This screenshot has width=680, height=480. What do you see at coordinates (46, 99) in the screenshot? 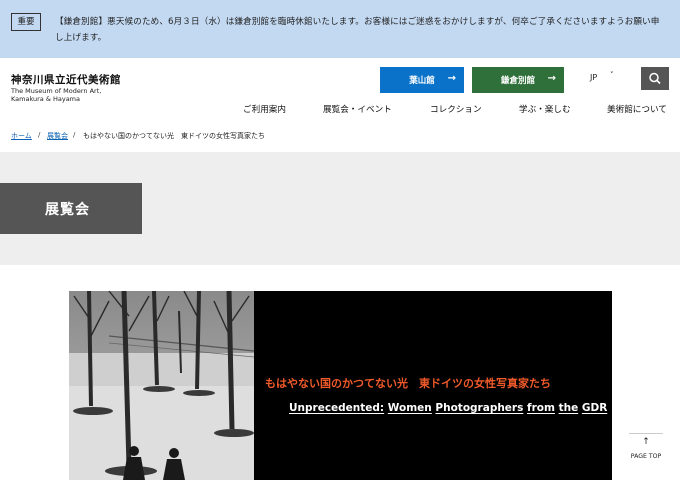
I see `logo-subtitle-line2: Kamakura & Hayama` at bounding box center [46, 99].